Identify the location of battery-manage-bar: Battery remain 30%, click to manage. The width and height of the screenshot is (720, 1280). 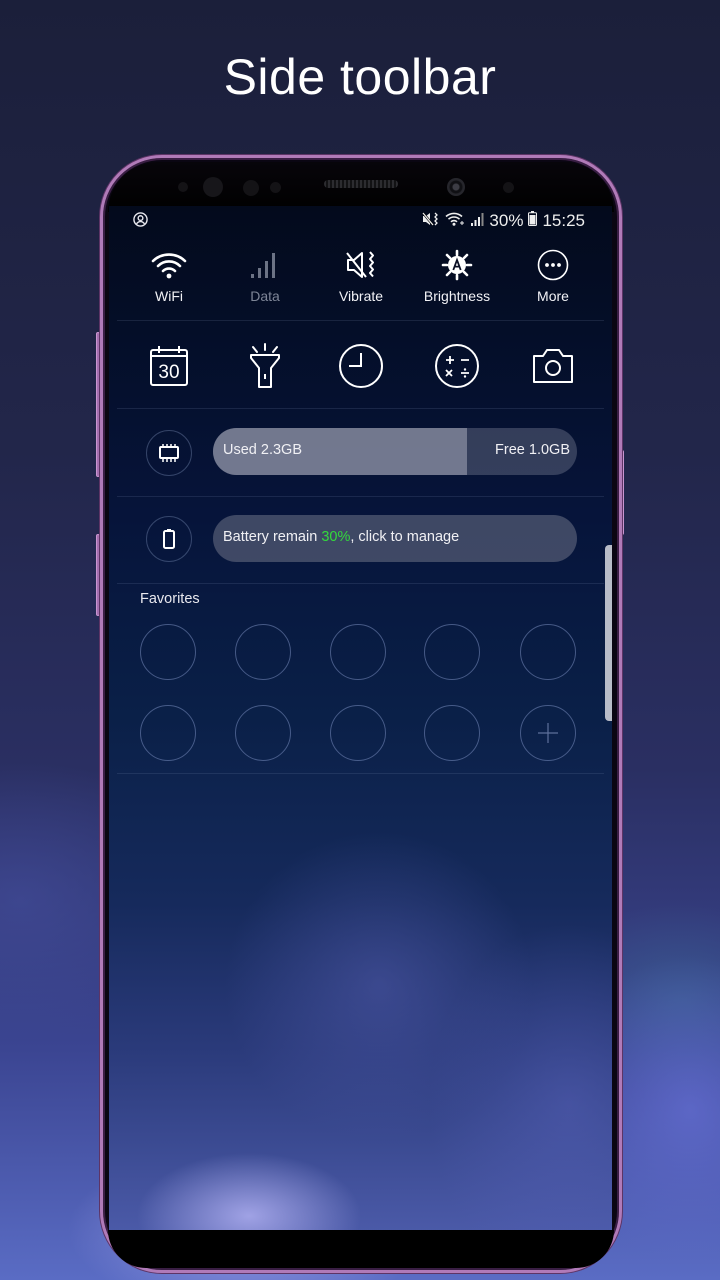
(395, 538).